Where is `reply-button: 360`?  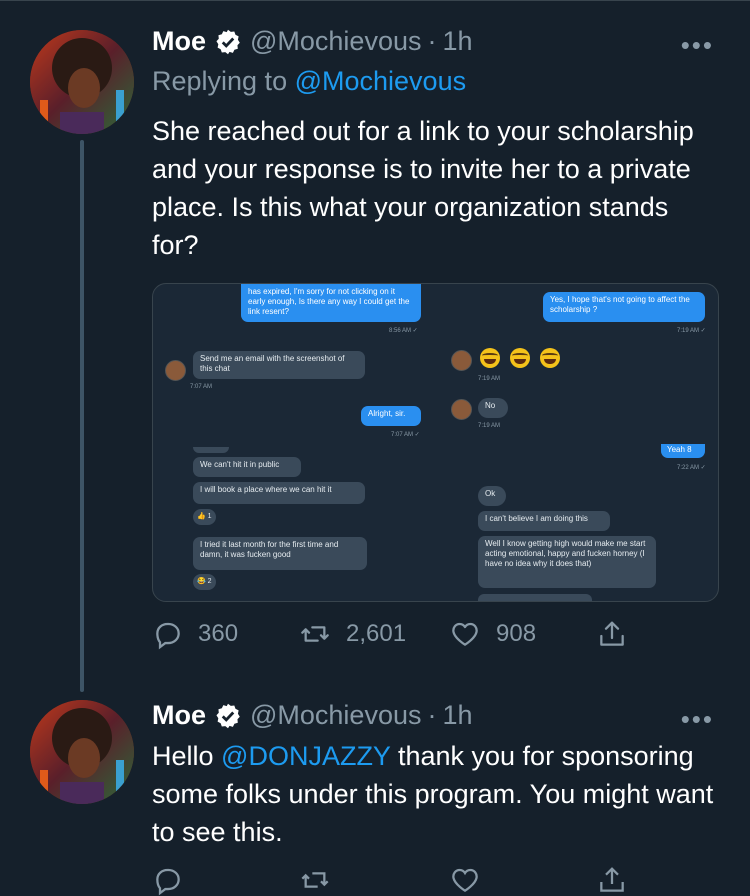
reply-button: 360 is located at coordinates (195, 634).